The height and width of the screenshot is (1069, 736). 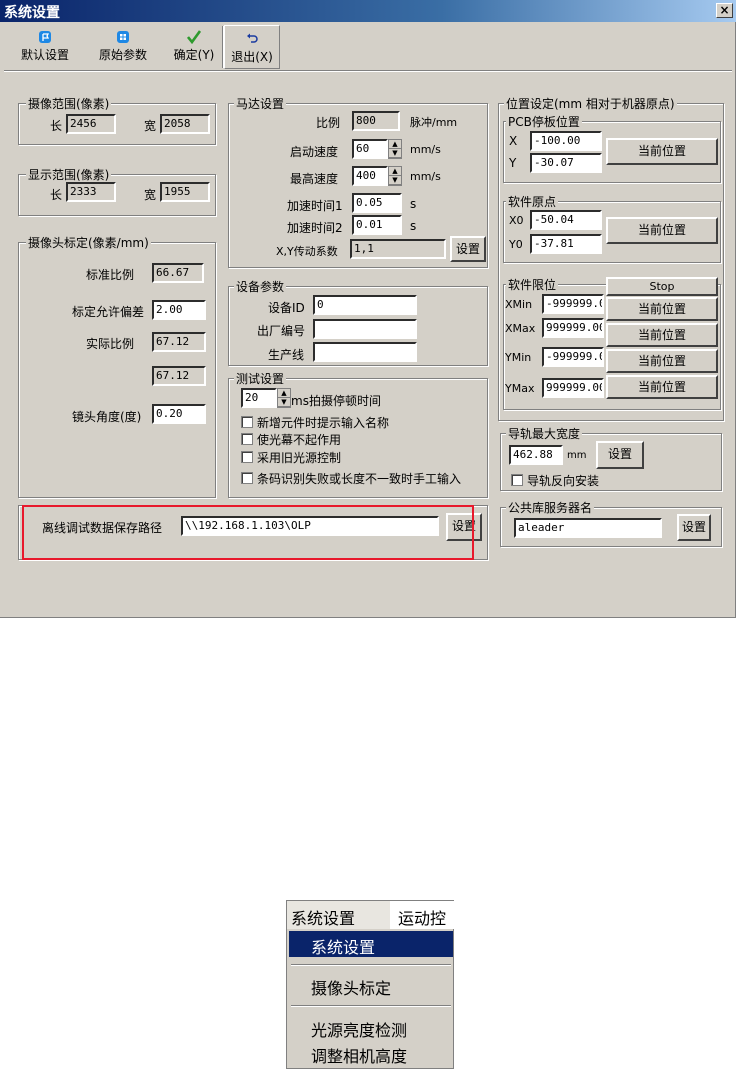 I want to click on xmax-current-position-button: 当前位置, so click(x=662, y=335).